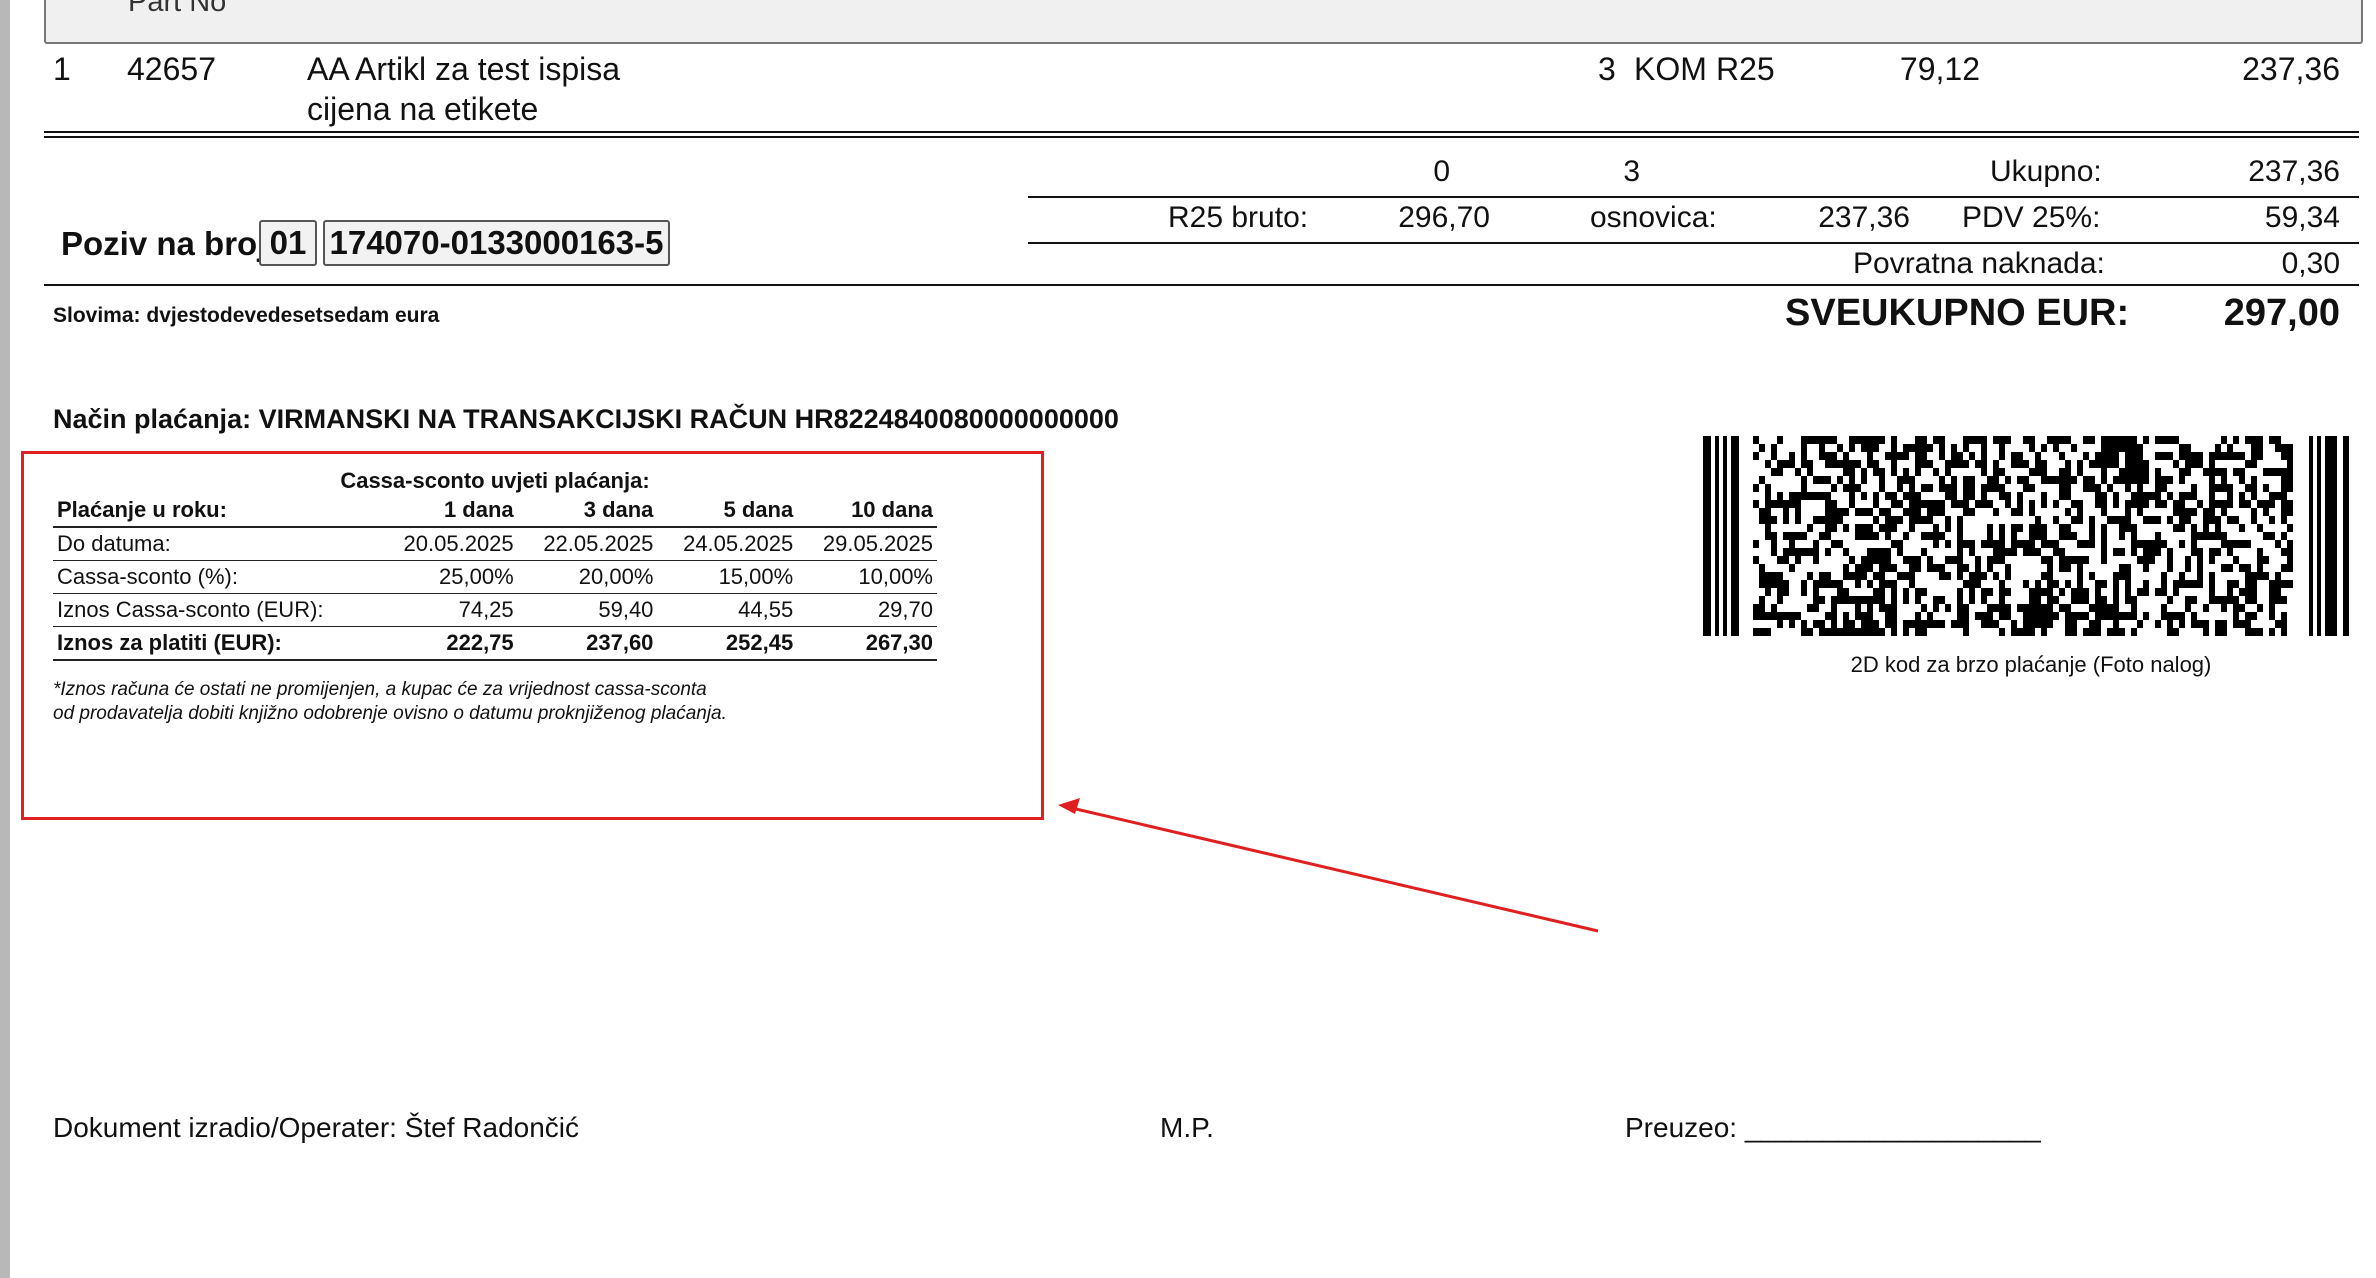 The width and height of the screenshot is (2376, 1278). I want to click on barcode-caption: 2D kod za brzo plaćanje (Foto nalog), so click(2031, 664).